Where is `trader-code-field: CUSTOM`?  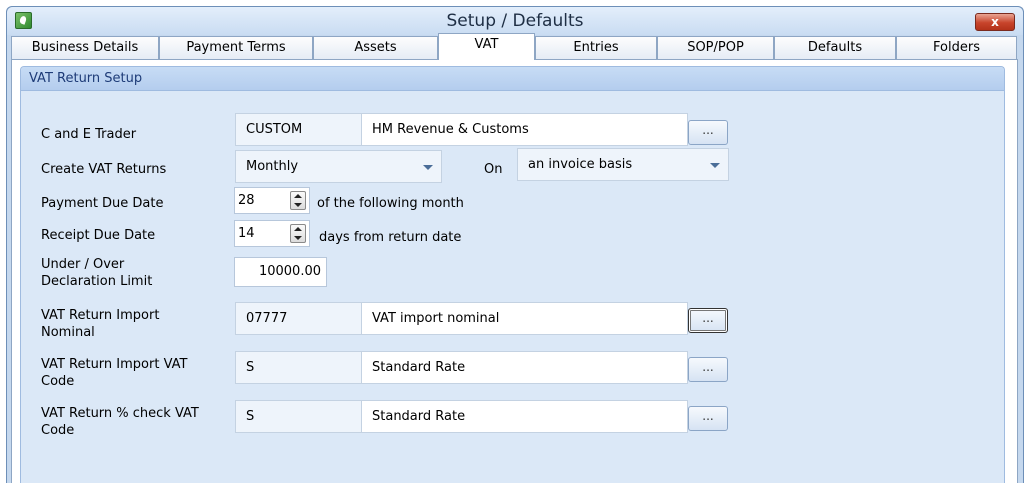 trader-code-field: CUSTOM is located at coordinates (298, 129).